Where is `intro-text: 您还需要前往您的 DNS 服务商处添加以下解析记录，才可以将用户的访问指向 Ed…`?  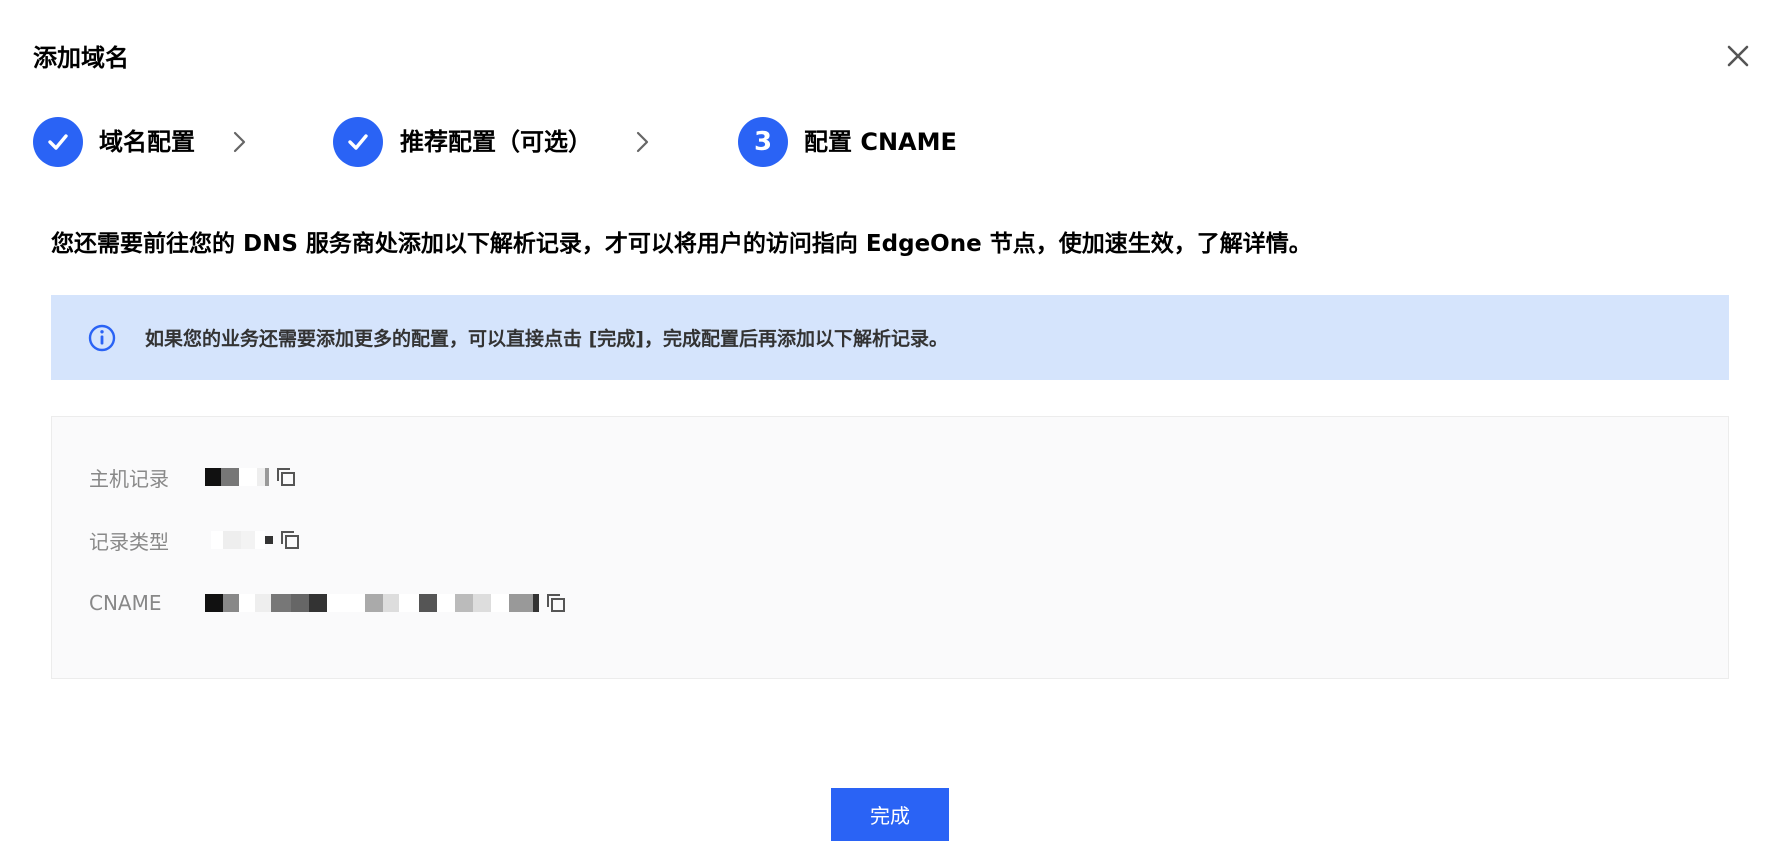
intro-text: 您还需要前往您的 DNS 服务商处添加以下解析记录，才可以将用户的访问指向 Ed… is located at coordinates (681, 244).